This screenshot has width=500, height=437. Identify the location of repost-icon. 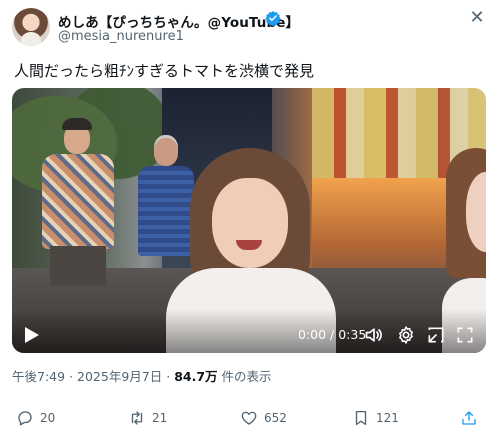
(137, 418).